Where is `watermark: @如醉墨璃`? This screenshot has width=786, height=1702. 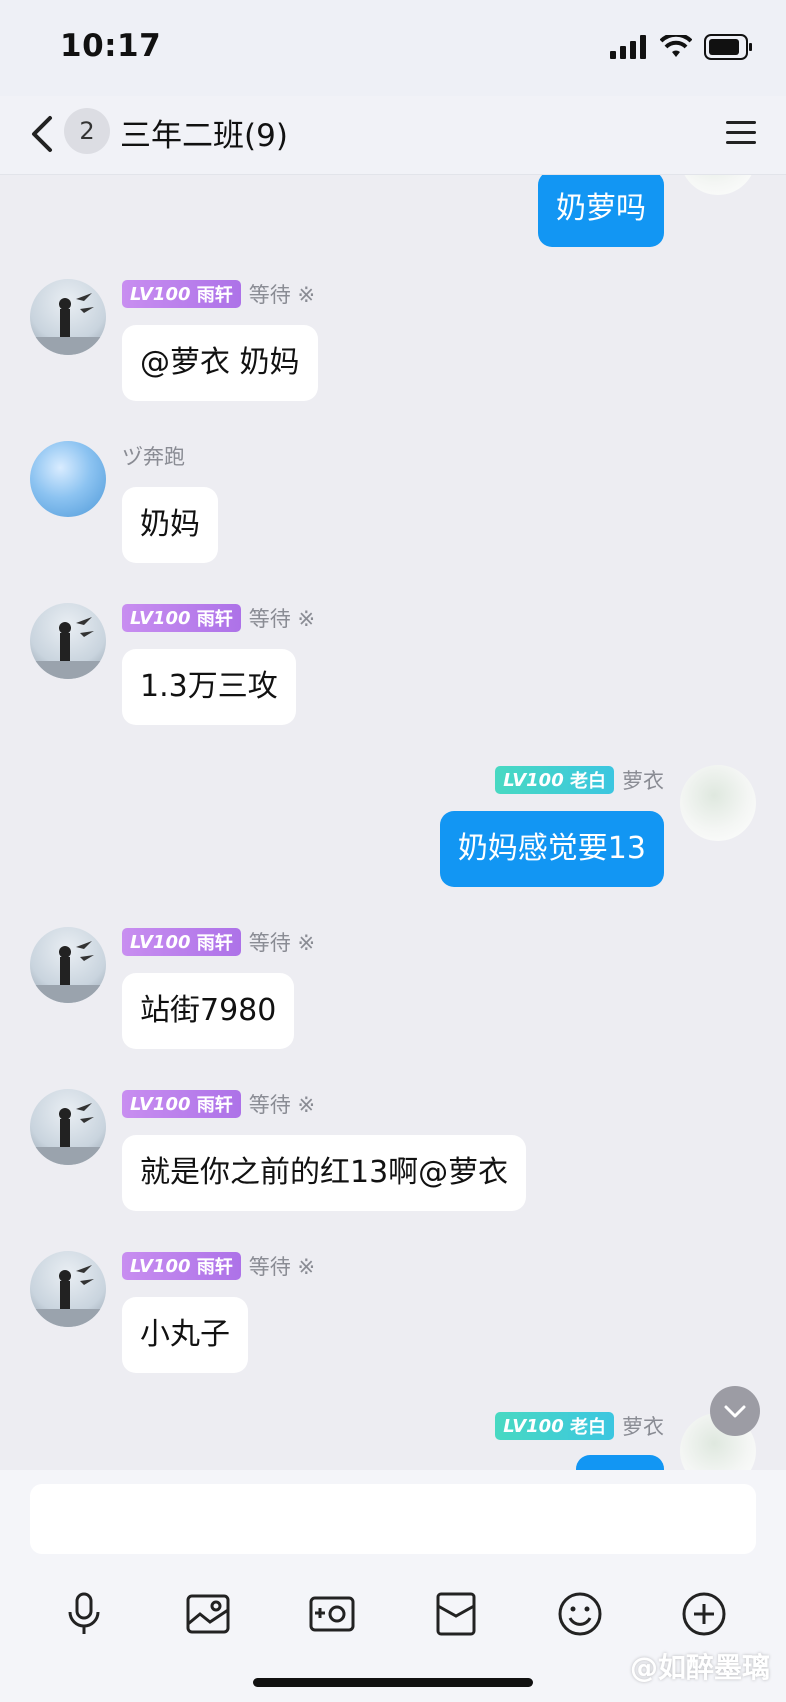 watermark: @如醉墨璃 is located at coordinates (699, 1667).